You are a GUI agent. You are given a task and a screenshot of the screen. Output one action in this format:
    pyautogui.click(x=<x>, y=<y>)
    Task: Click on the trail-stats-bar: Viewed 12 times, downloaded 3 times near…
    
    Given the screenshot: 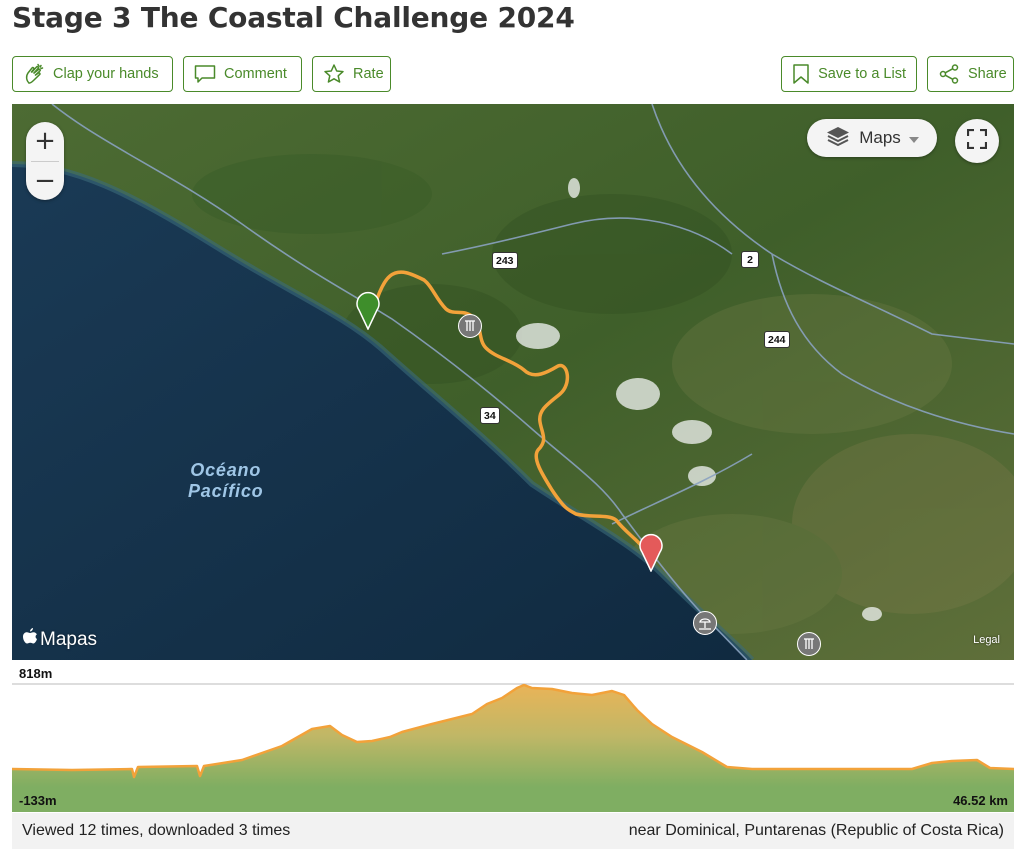 What is the action you would take?
    pyautogui.click(x=513, y=831)
    